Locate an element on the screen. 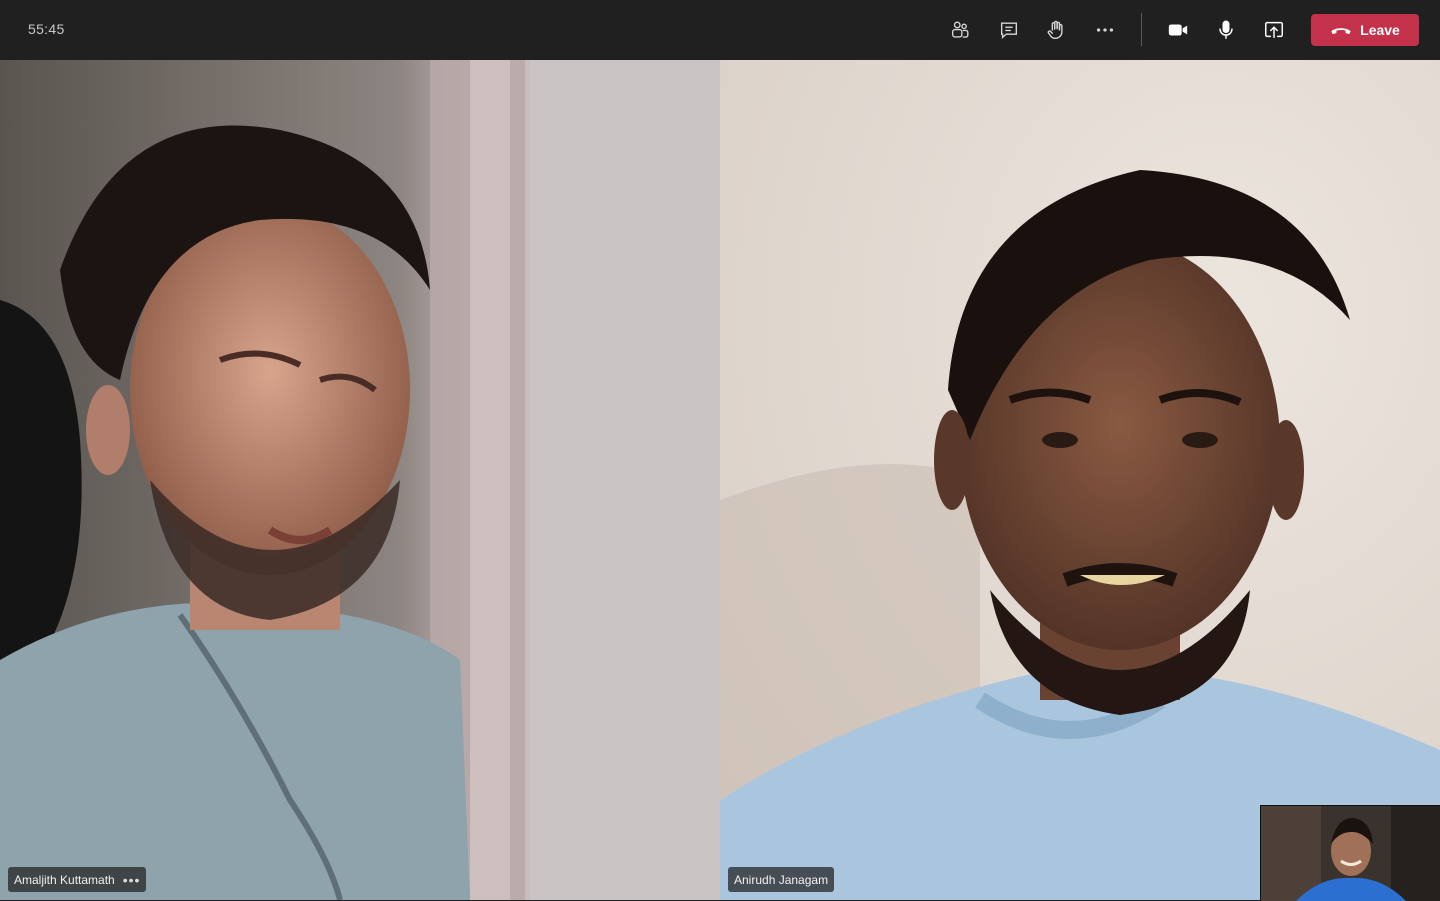 The image size is (1440, 901). participant-more-options-icon: ••• is located at coordinates (132, 880).